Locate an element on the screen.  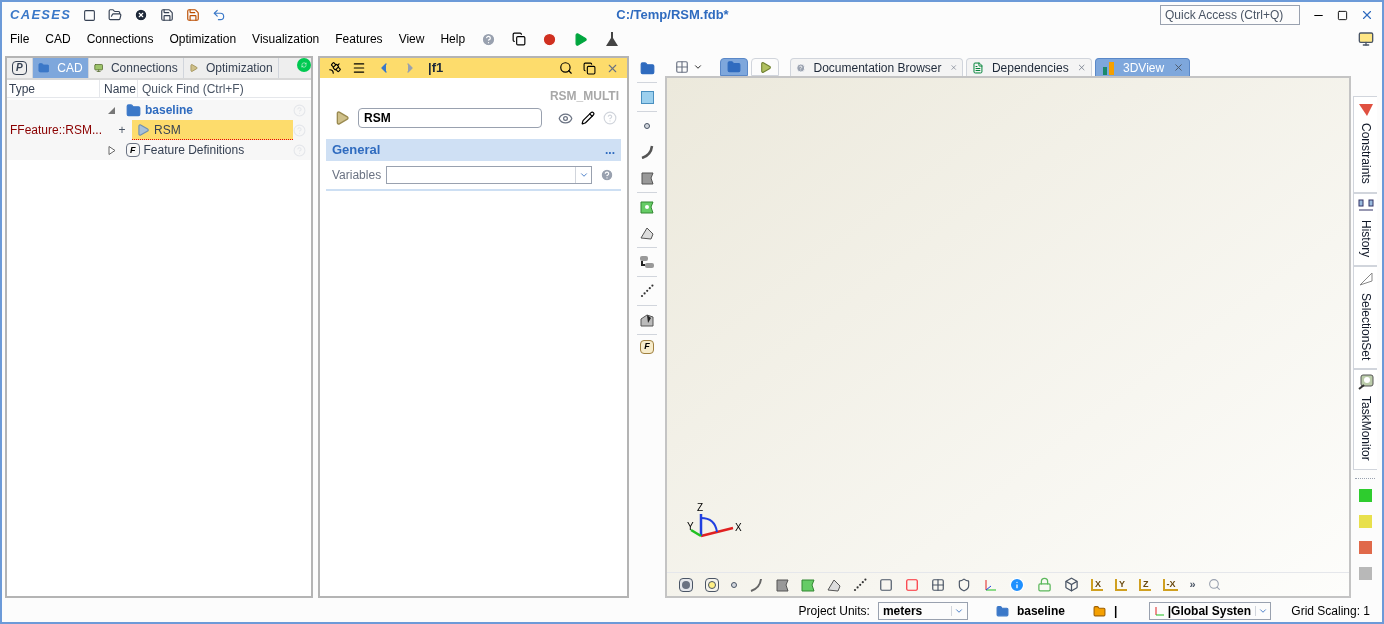
page-icon is located at coordinates (589, 68).